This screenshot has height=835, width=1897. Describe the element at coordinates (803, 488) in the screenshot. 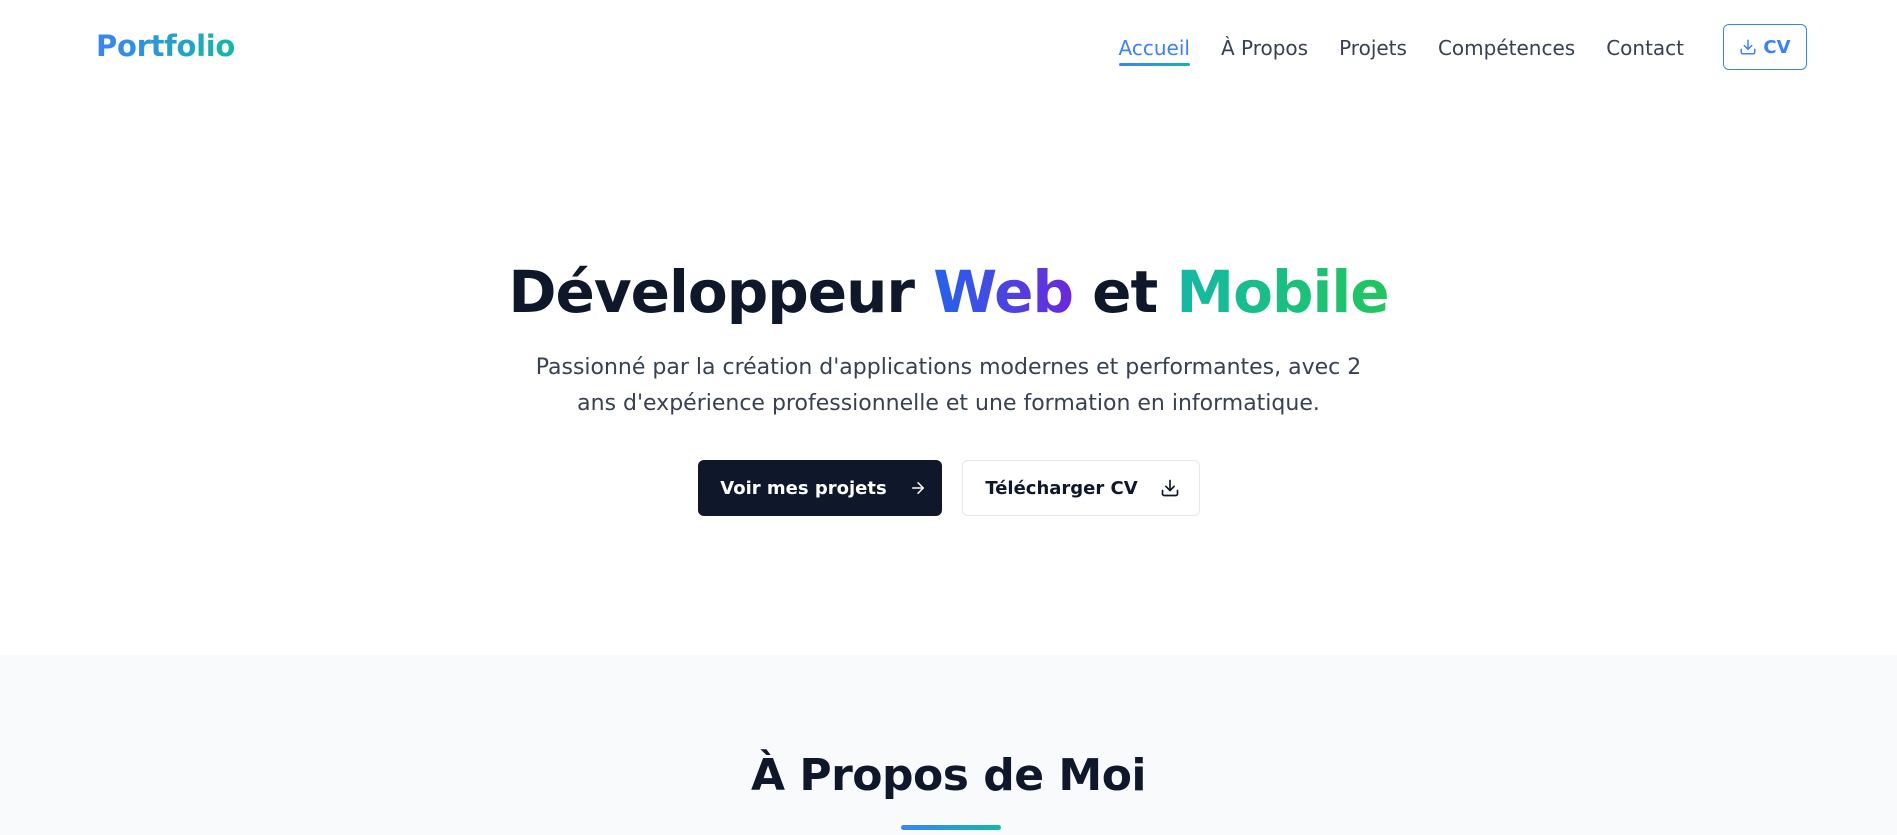

I see `view-projects-label: Voir mes projets` at that location.